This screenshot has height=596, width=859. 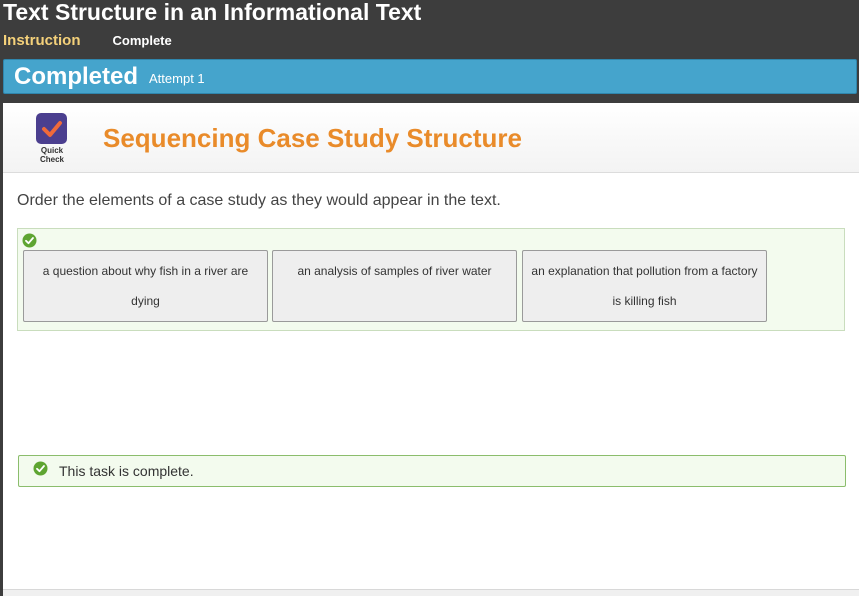 I want to click on quick-check-label: Quick Check, so click(x=51, y=155).